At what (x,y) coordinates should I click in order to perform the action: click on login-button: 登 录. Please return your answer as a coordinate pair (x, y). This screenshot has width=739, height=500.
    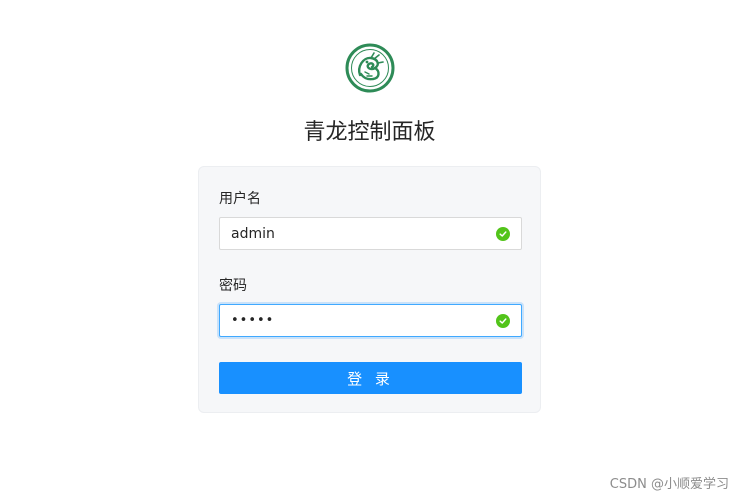
    Looking at the image, I should click on (370, 378).